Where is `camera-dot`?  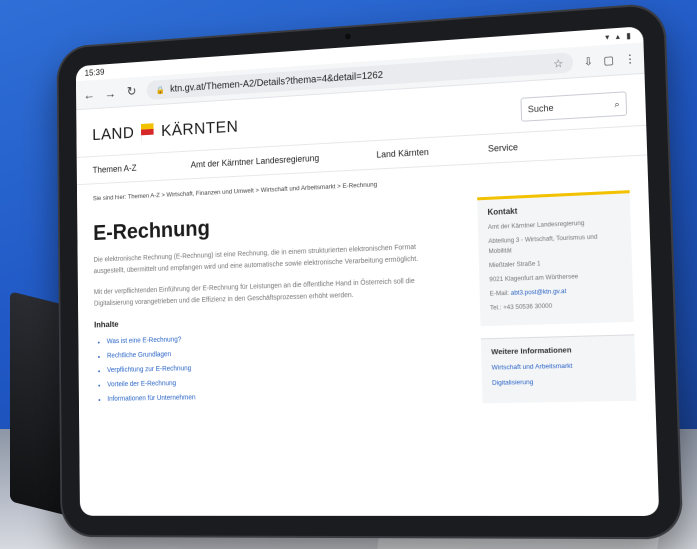
camera-dot is located at coordinates (348, 36).